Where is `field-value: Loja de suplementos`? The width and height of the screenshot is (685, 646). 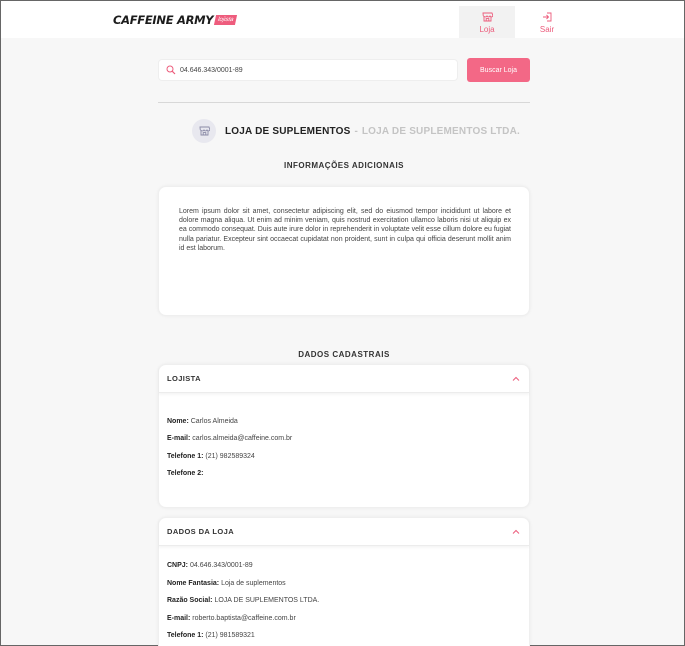 field-value: Loja de suplementos is located at coordinates (253, 583).